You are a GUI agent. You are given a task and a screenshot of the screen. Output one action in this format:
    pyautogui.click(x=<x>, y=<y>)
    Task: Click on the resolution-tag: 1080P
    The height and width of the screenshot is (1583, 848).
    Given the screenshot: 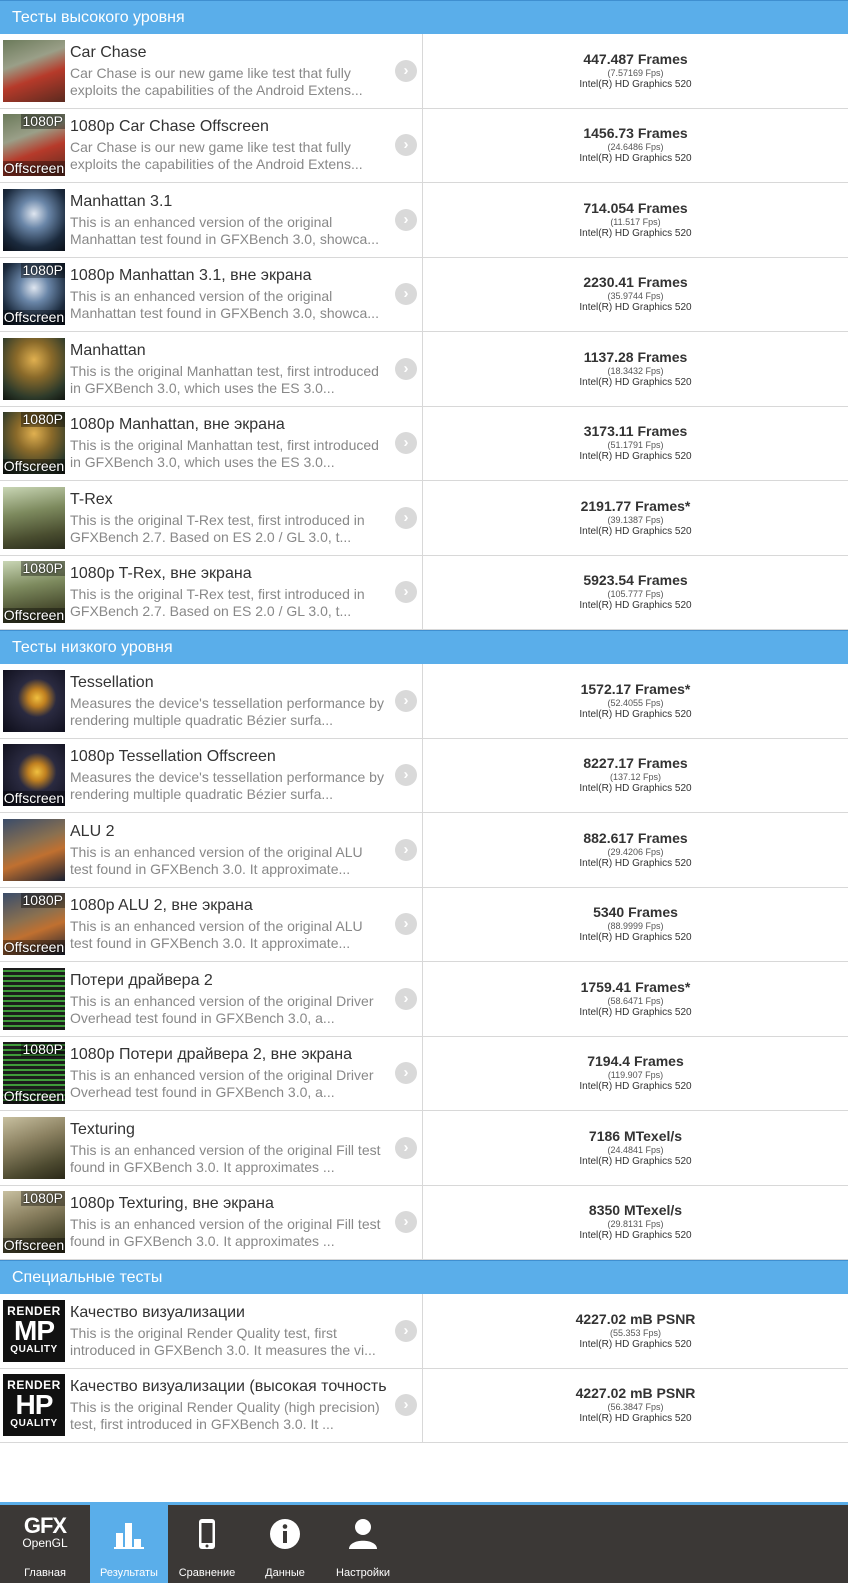 What is the action you would take?
    pyautogui.click(x=42, y=1050)
    